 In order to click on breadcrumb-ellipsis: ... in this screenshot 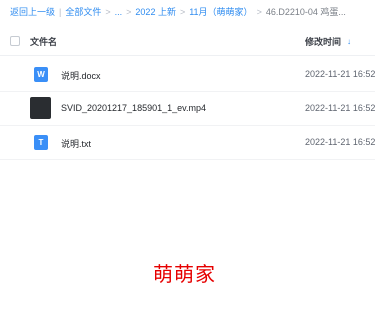, I will do `click(119, 12)`.